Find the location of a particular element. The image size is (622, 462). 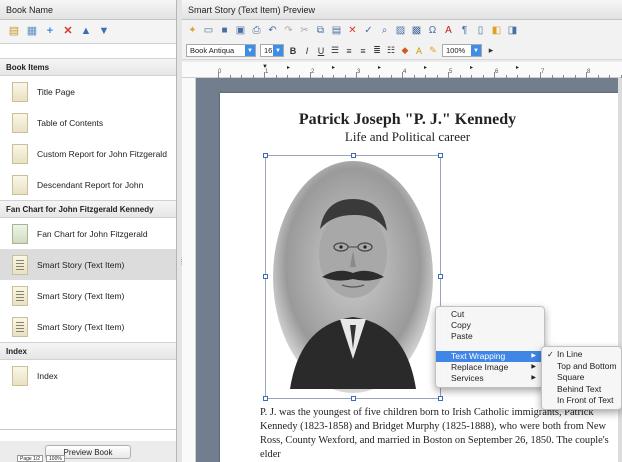

copy-icon: ⧉ is located at coordinates (320, 31).